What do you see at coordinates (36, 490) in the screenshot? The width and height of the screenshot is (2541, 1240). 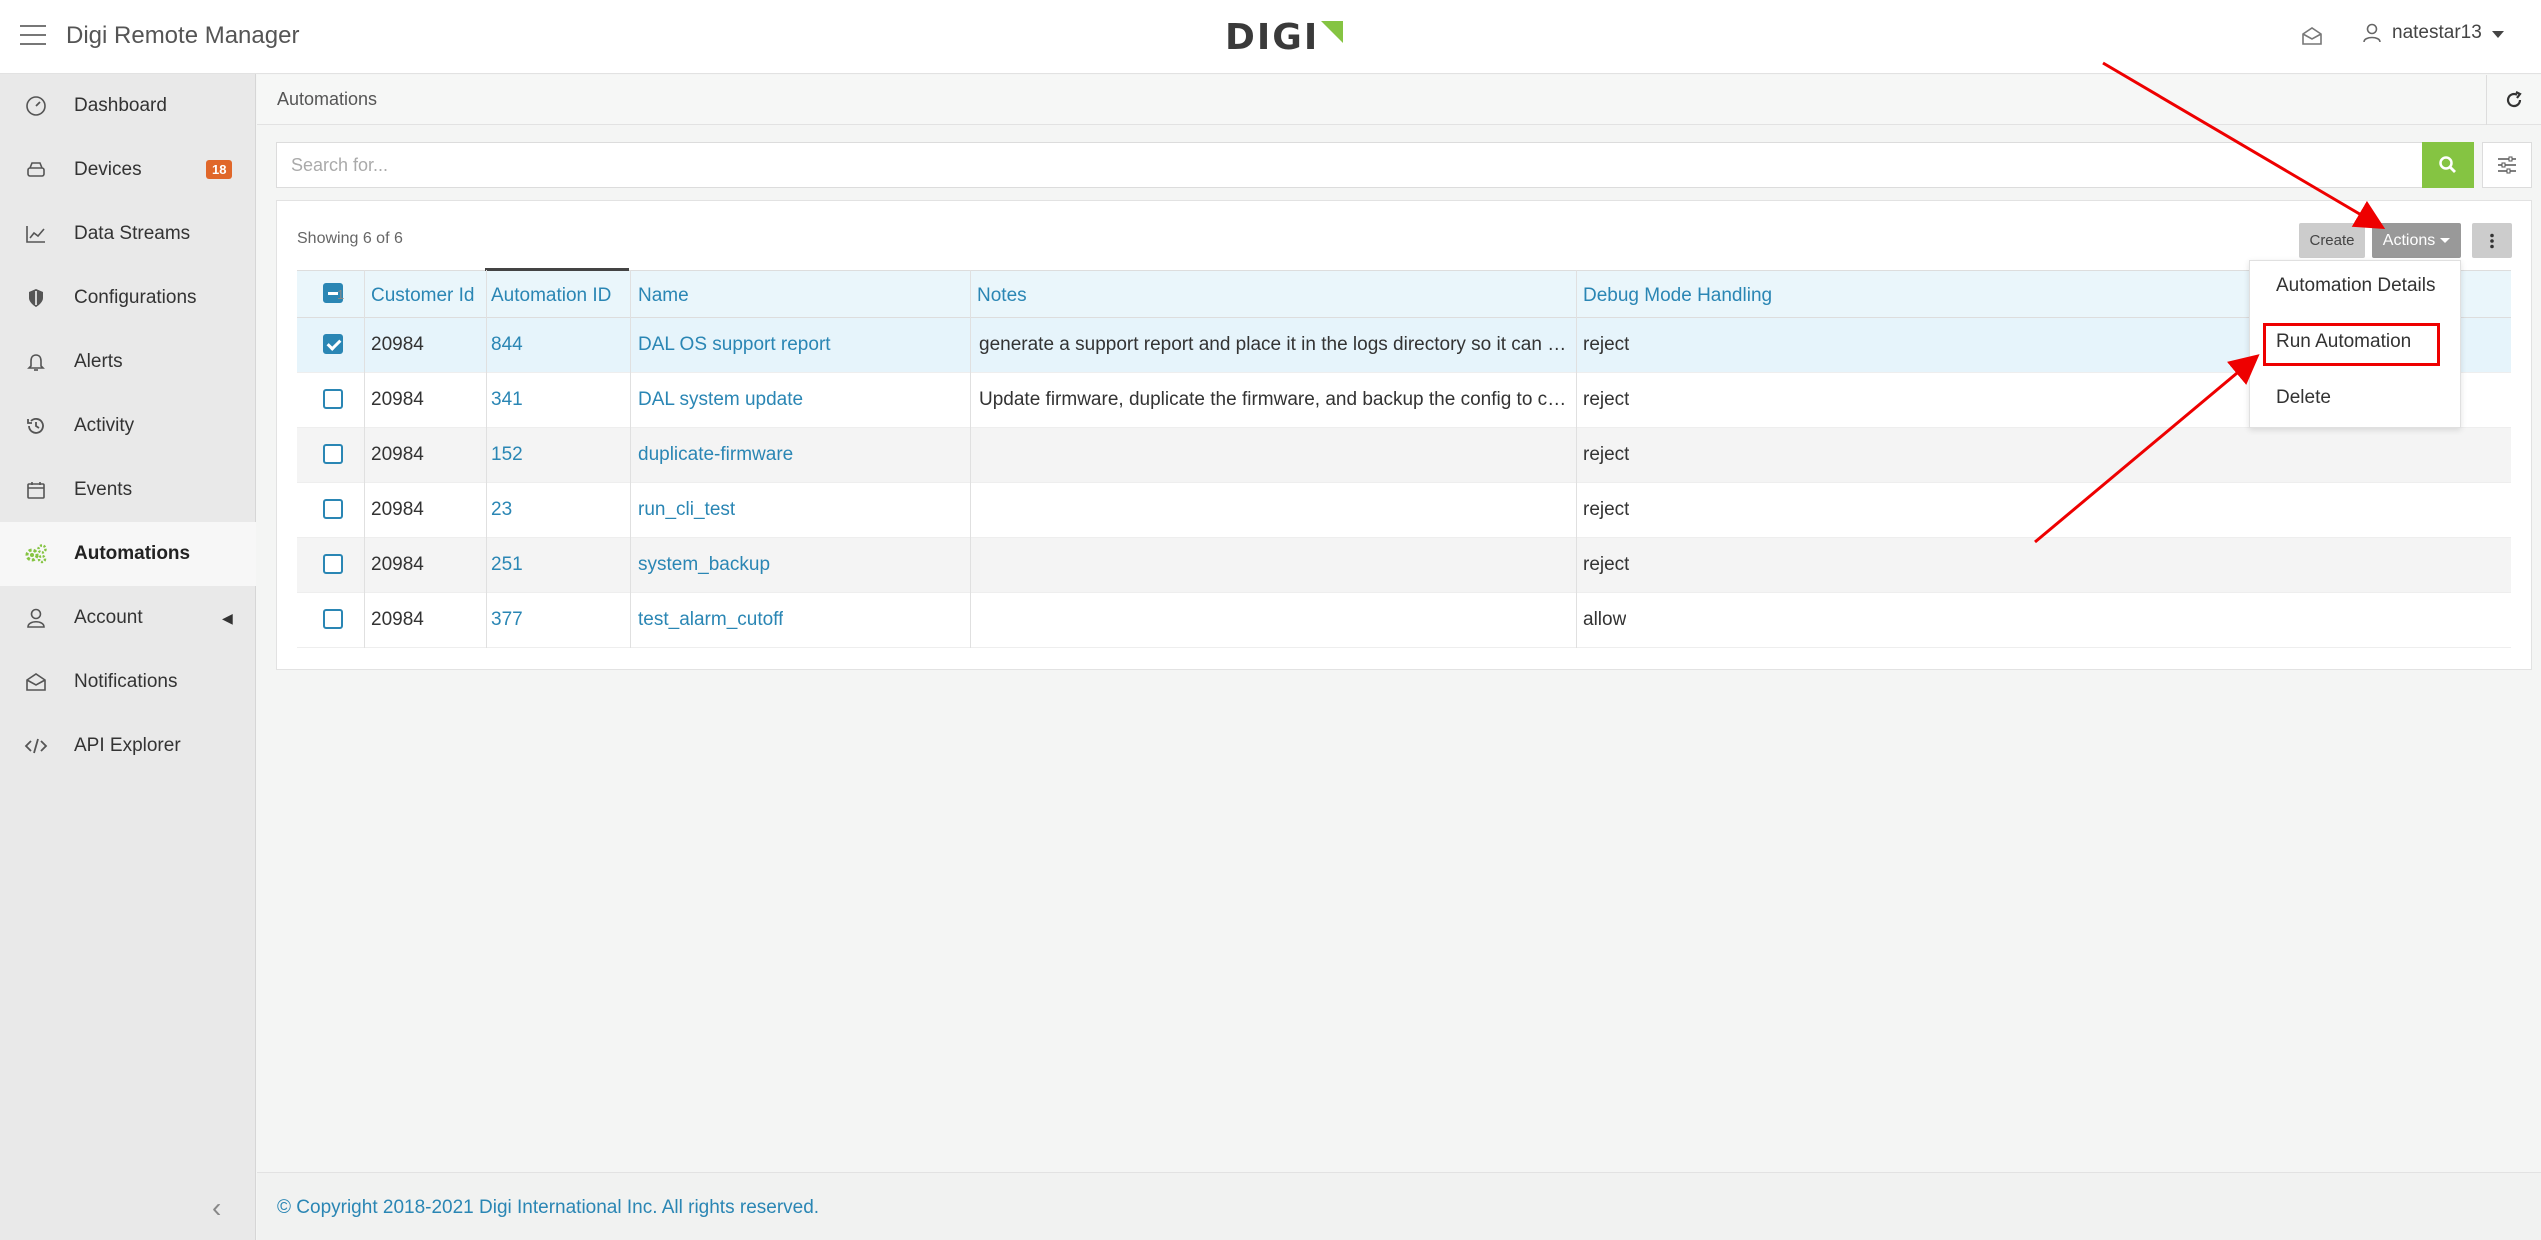 I see `calendar-icon` at bounding box center [36, 490].